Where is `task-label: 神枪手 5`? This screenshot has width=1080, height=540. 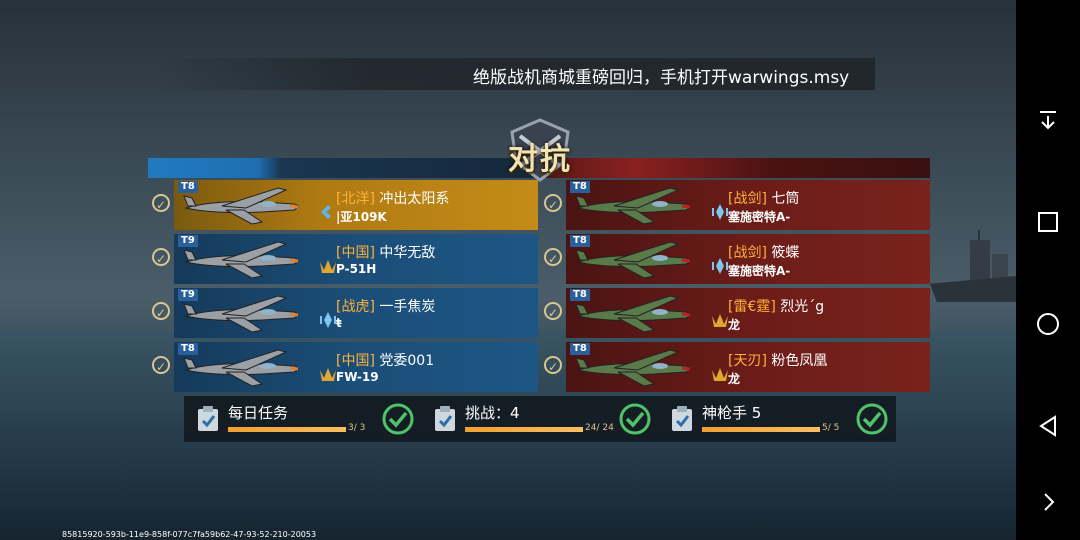
task-label: 神枪手 5 is located at coordinates (732, 413).